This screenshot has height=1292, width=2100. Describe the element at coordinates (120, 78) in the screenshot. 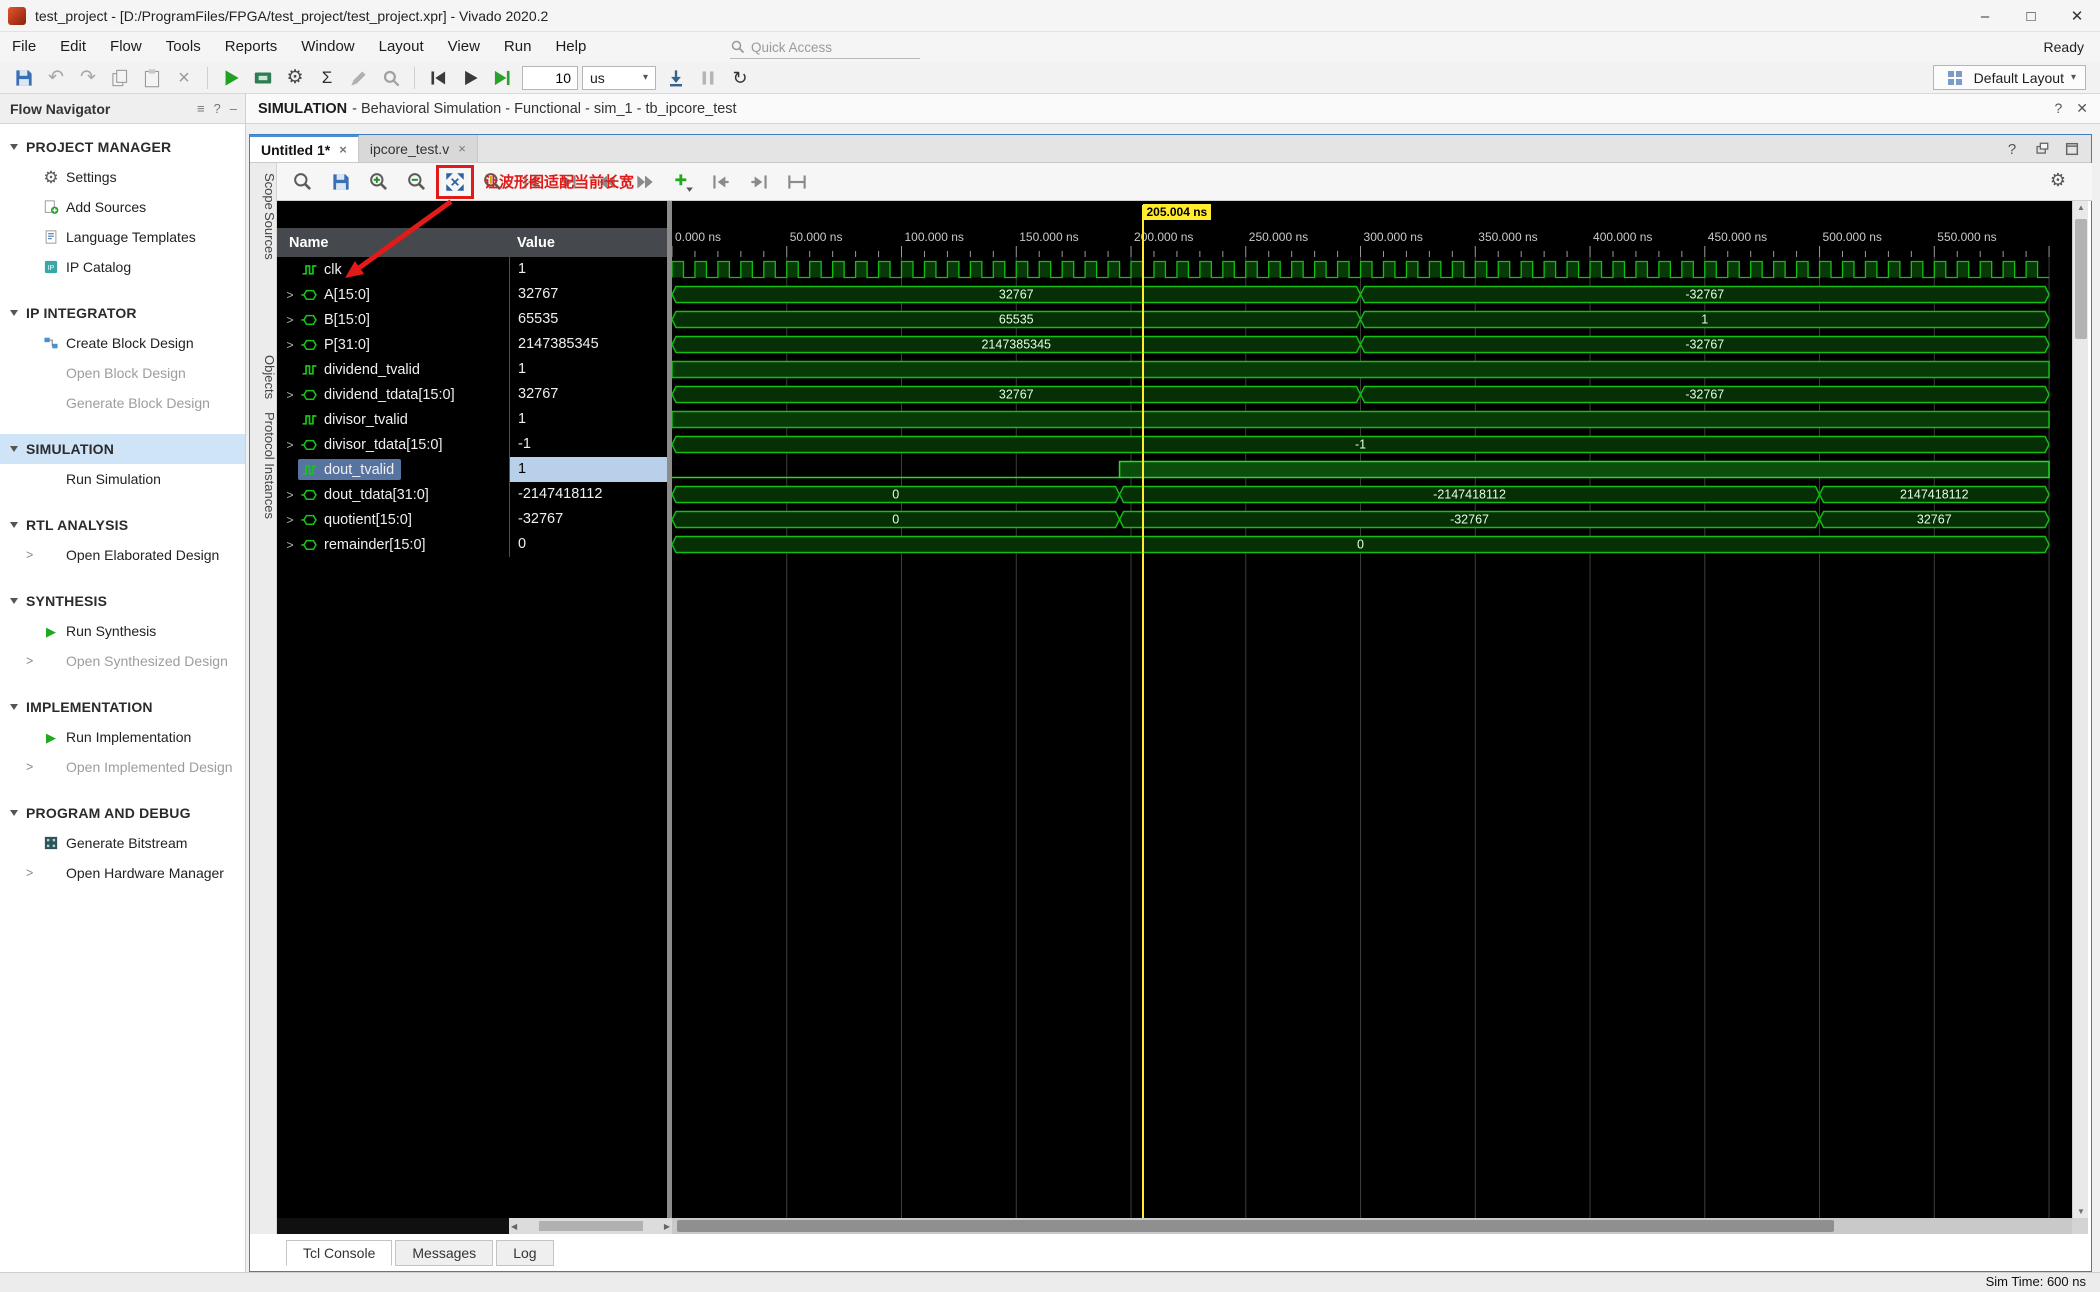

I see `copy-icon` at that location.